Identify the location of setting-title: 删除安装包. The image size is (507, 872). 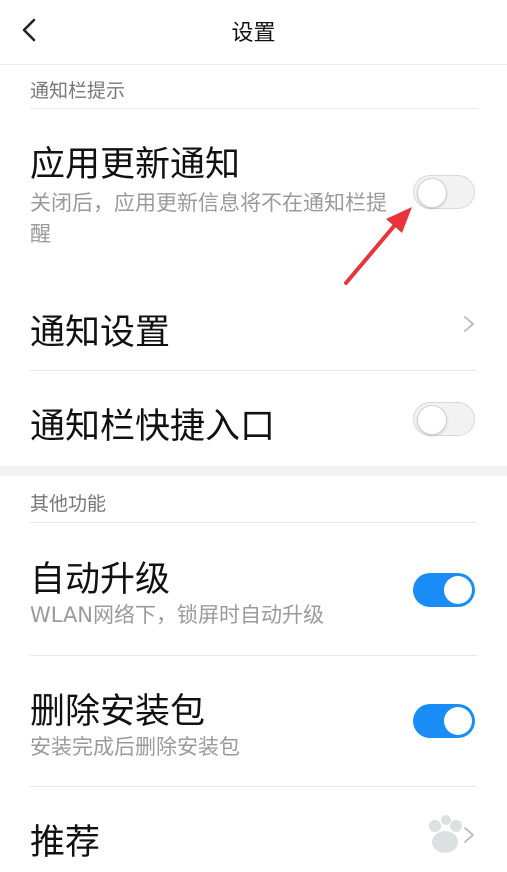
(118, 712).